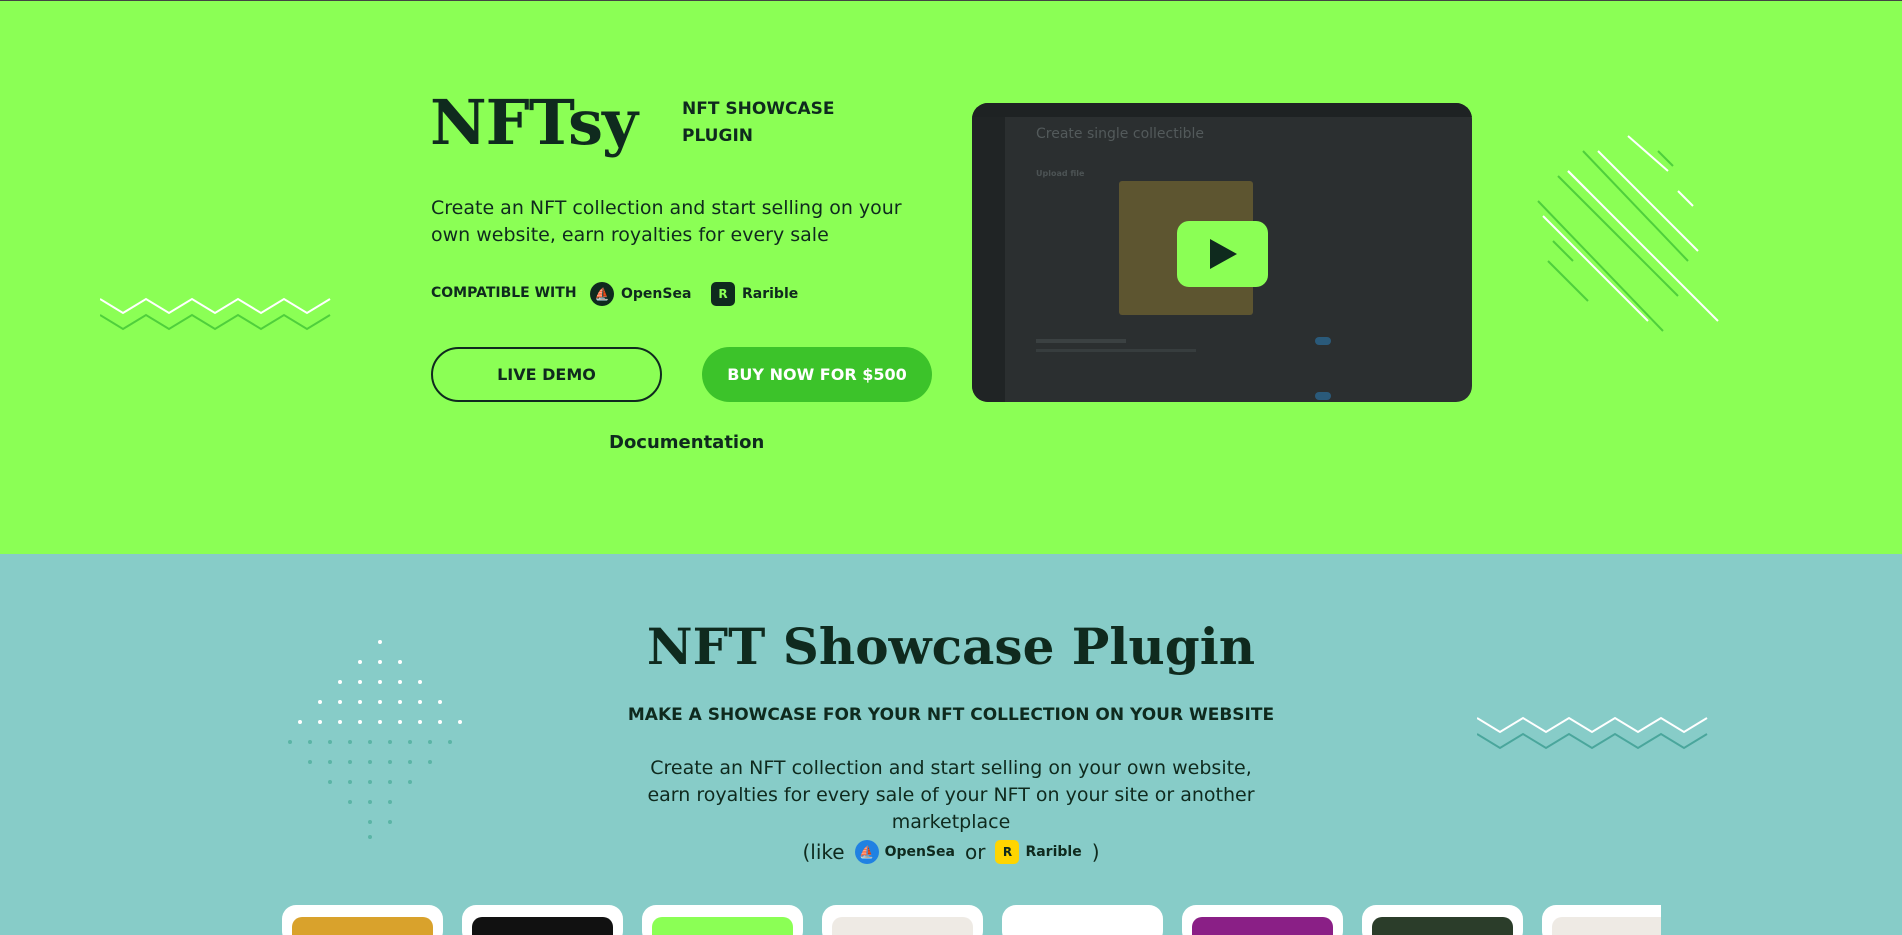 The height and width of the screenshot is (935, 1902). I want to click on rarible-badge: R Rarible, so click(754, 294).